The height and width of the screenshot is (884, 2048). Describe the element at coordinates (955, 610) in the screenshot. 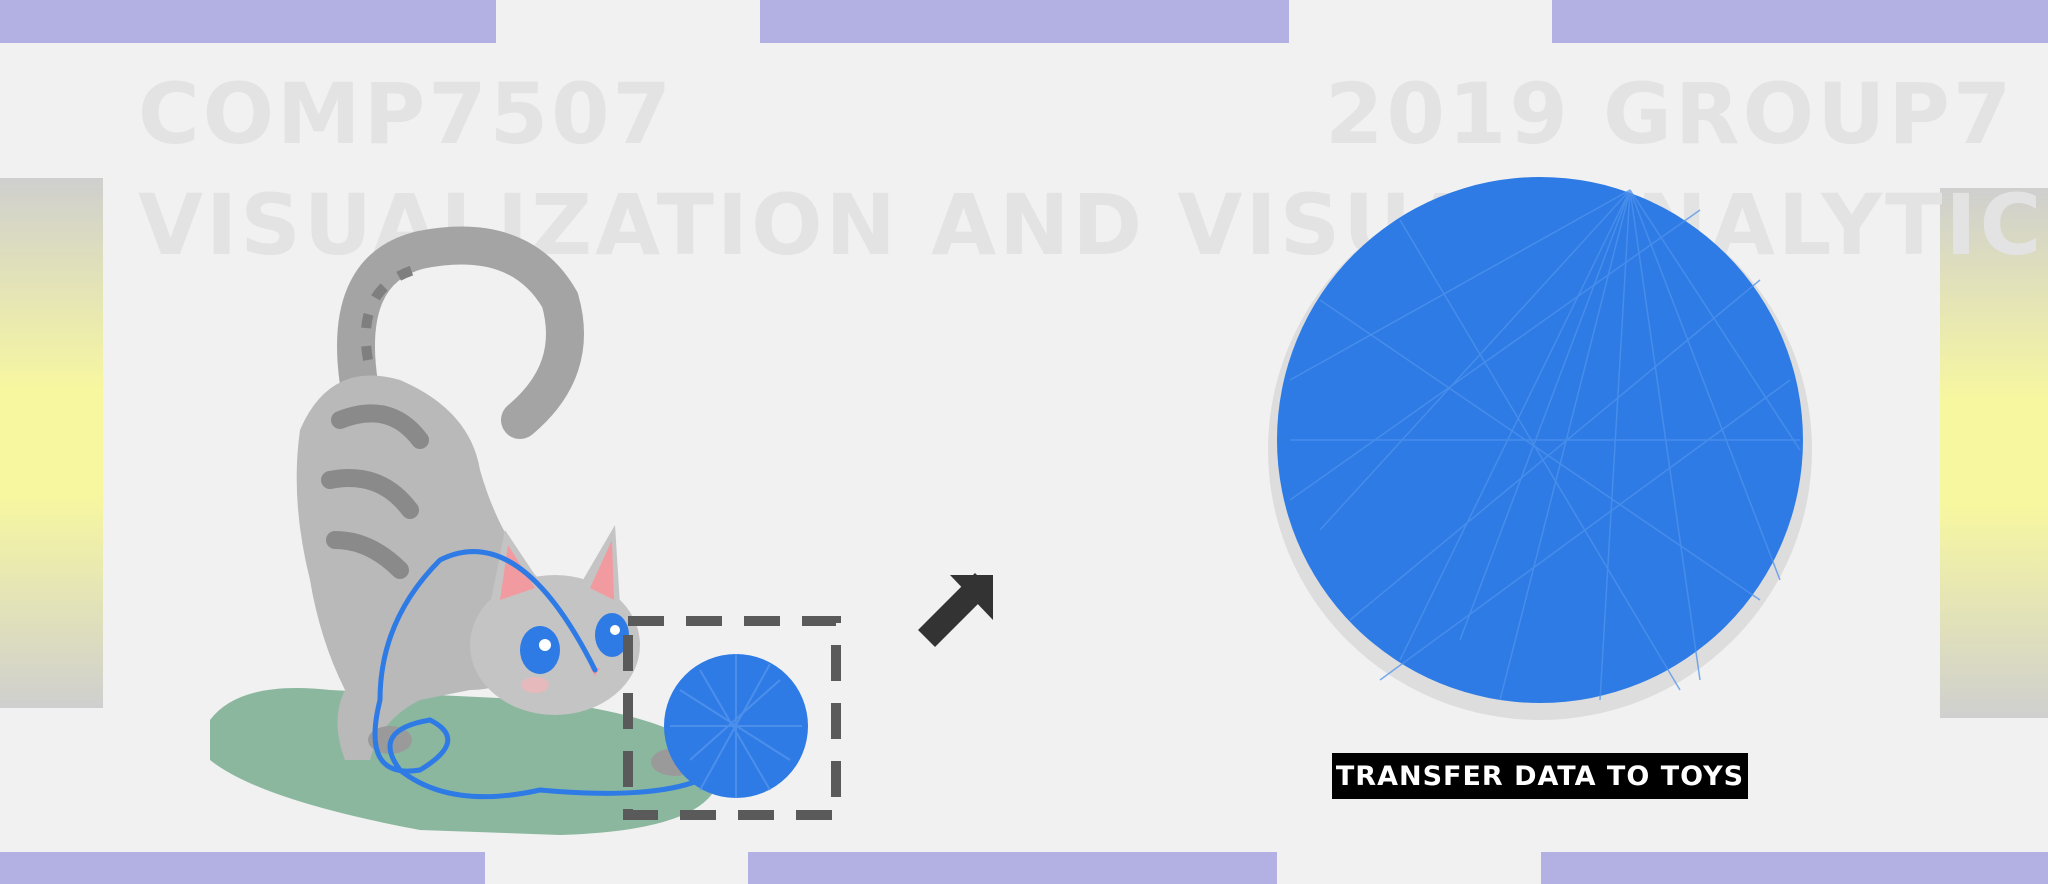

I see `arrow-up-right-icon` at that location.